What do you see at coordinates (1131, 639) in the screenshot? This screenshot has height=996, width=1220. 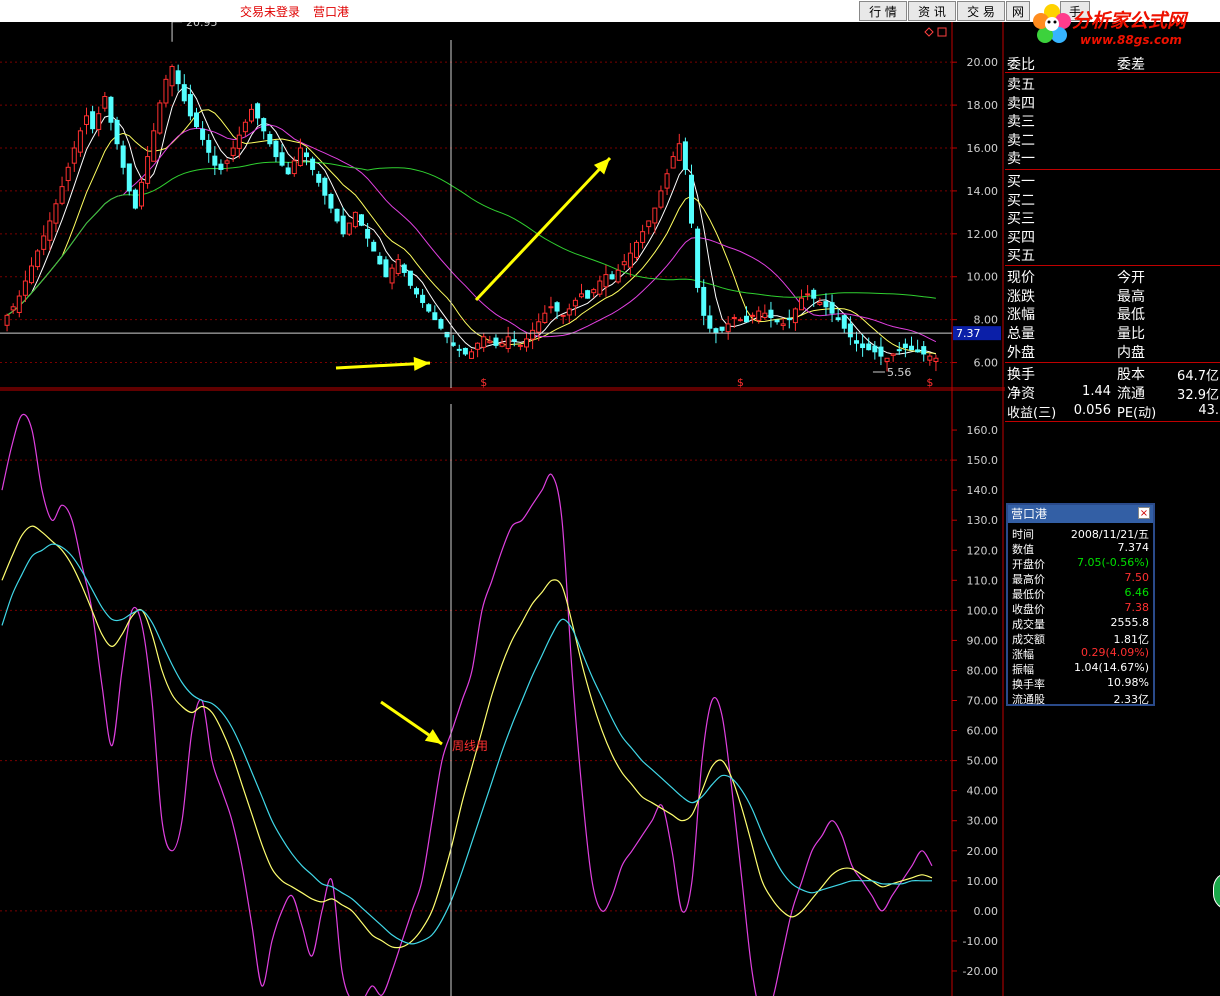 I see `tooltip-row-value: 1.81亿` at bounding box center [1131, 639].